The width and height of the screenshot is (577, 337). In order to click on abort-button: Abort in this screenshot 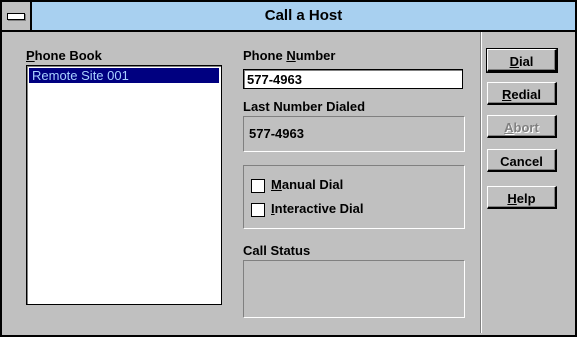, I will do `click(522, 126)`.